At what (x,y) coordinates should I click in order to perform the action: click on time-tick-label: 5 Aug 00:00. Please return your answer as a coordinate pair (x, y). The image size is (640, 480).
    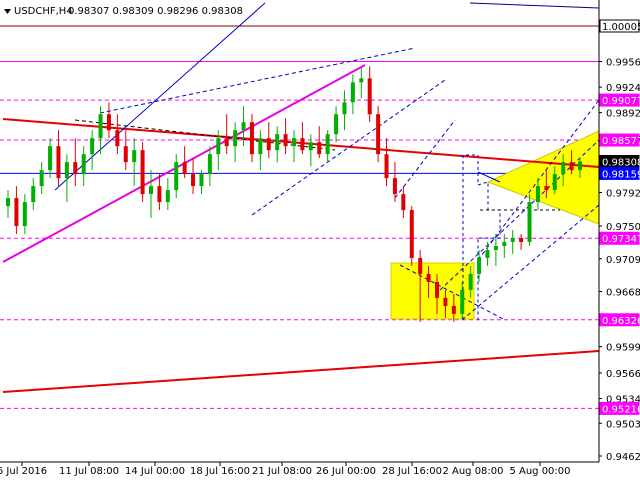
    Looking at the image, I should click on (539, 471).